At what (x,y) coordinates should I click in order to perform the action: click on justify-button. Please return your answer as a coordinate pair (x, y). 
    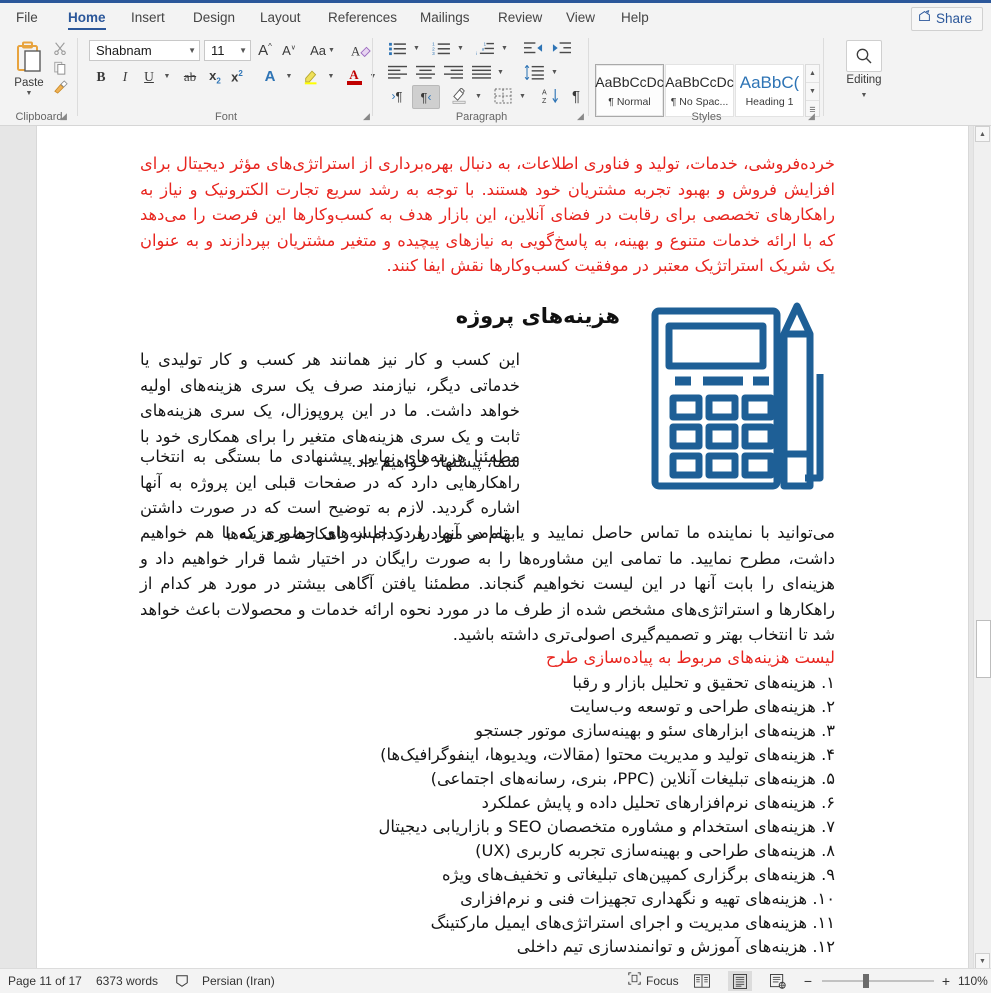
    Looking at the image, I should click on (481, 72).